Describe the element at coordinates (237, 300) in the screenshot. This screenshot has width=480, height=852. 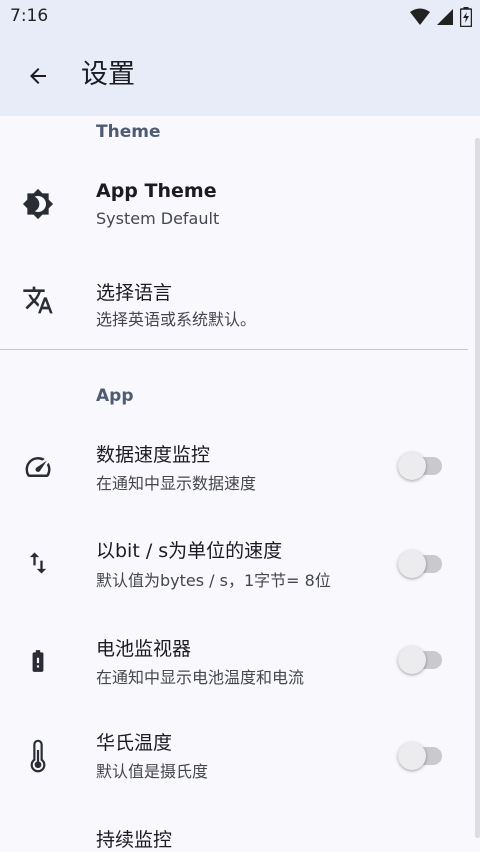
I see `setting-language` at that location.